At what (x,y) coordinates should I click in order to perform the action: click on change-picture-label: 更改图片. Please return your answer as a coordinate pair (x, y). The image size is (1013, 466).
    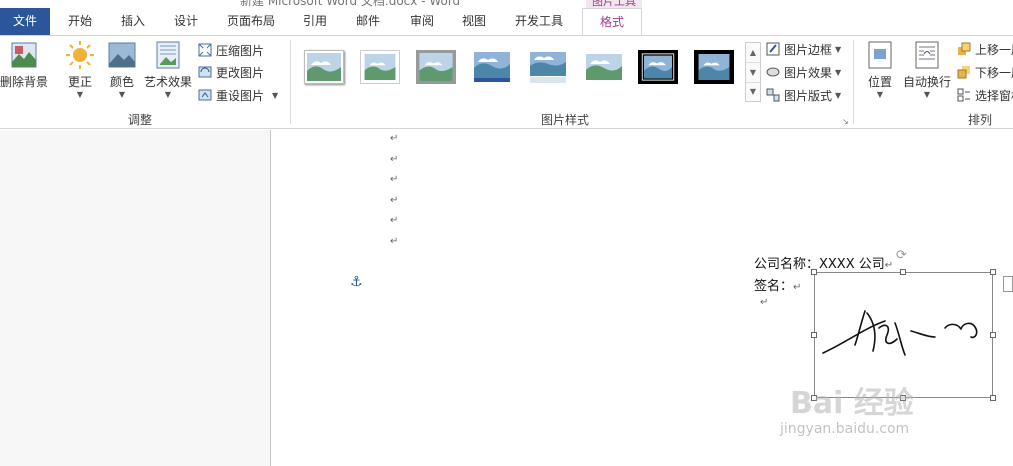
    Looking at the image, I should click on (240, 72).